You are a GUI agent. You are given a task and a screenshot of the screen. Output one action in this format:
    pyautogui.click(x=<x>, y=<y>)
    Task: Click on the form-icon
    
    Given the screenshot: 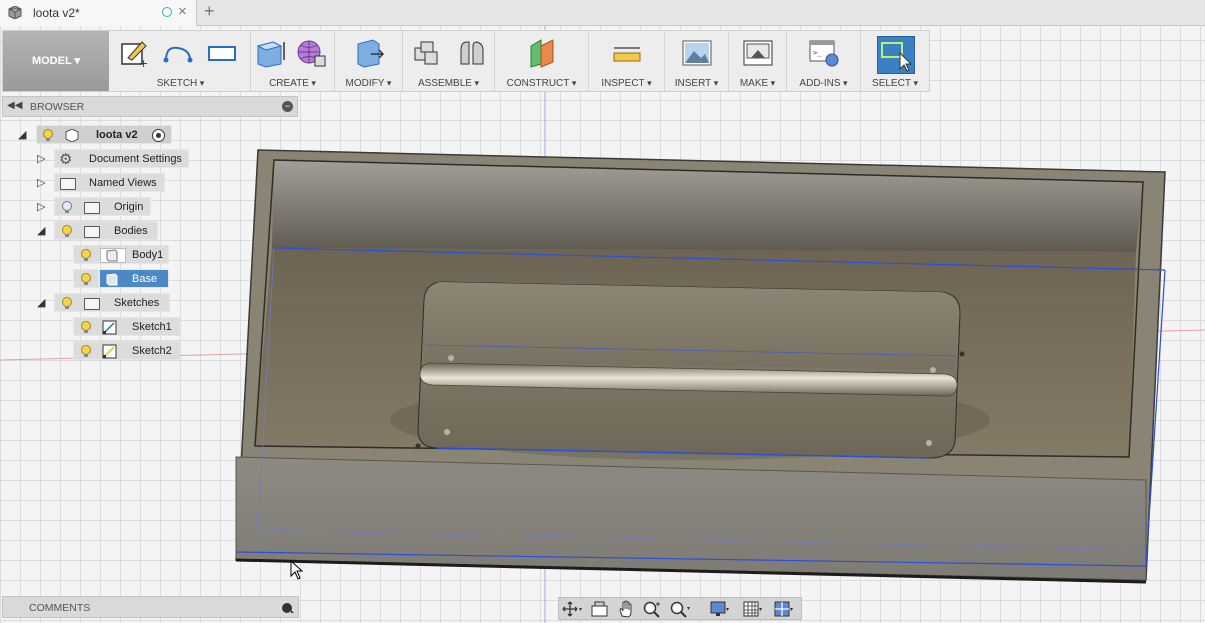 What is the action you would take?
    pyautogui.click(x=311, y=53)
    